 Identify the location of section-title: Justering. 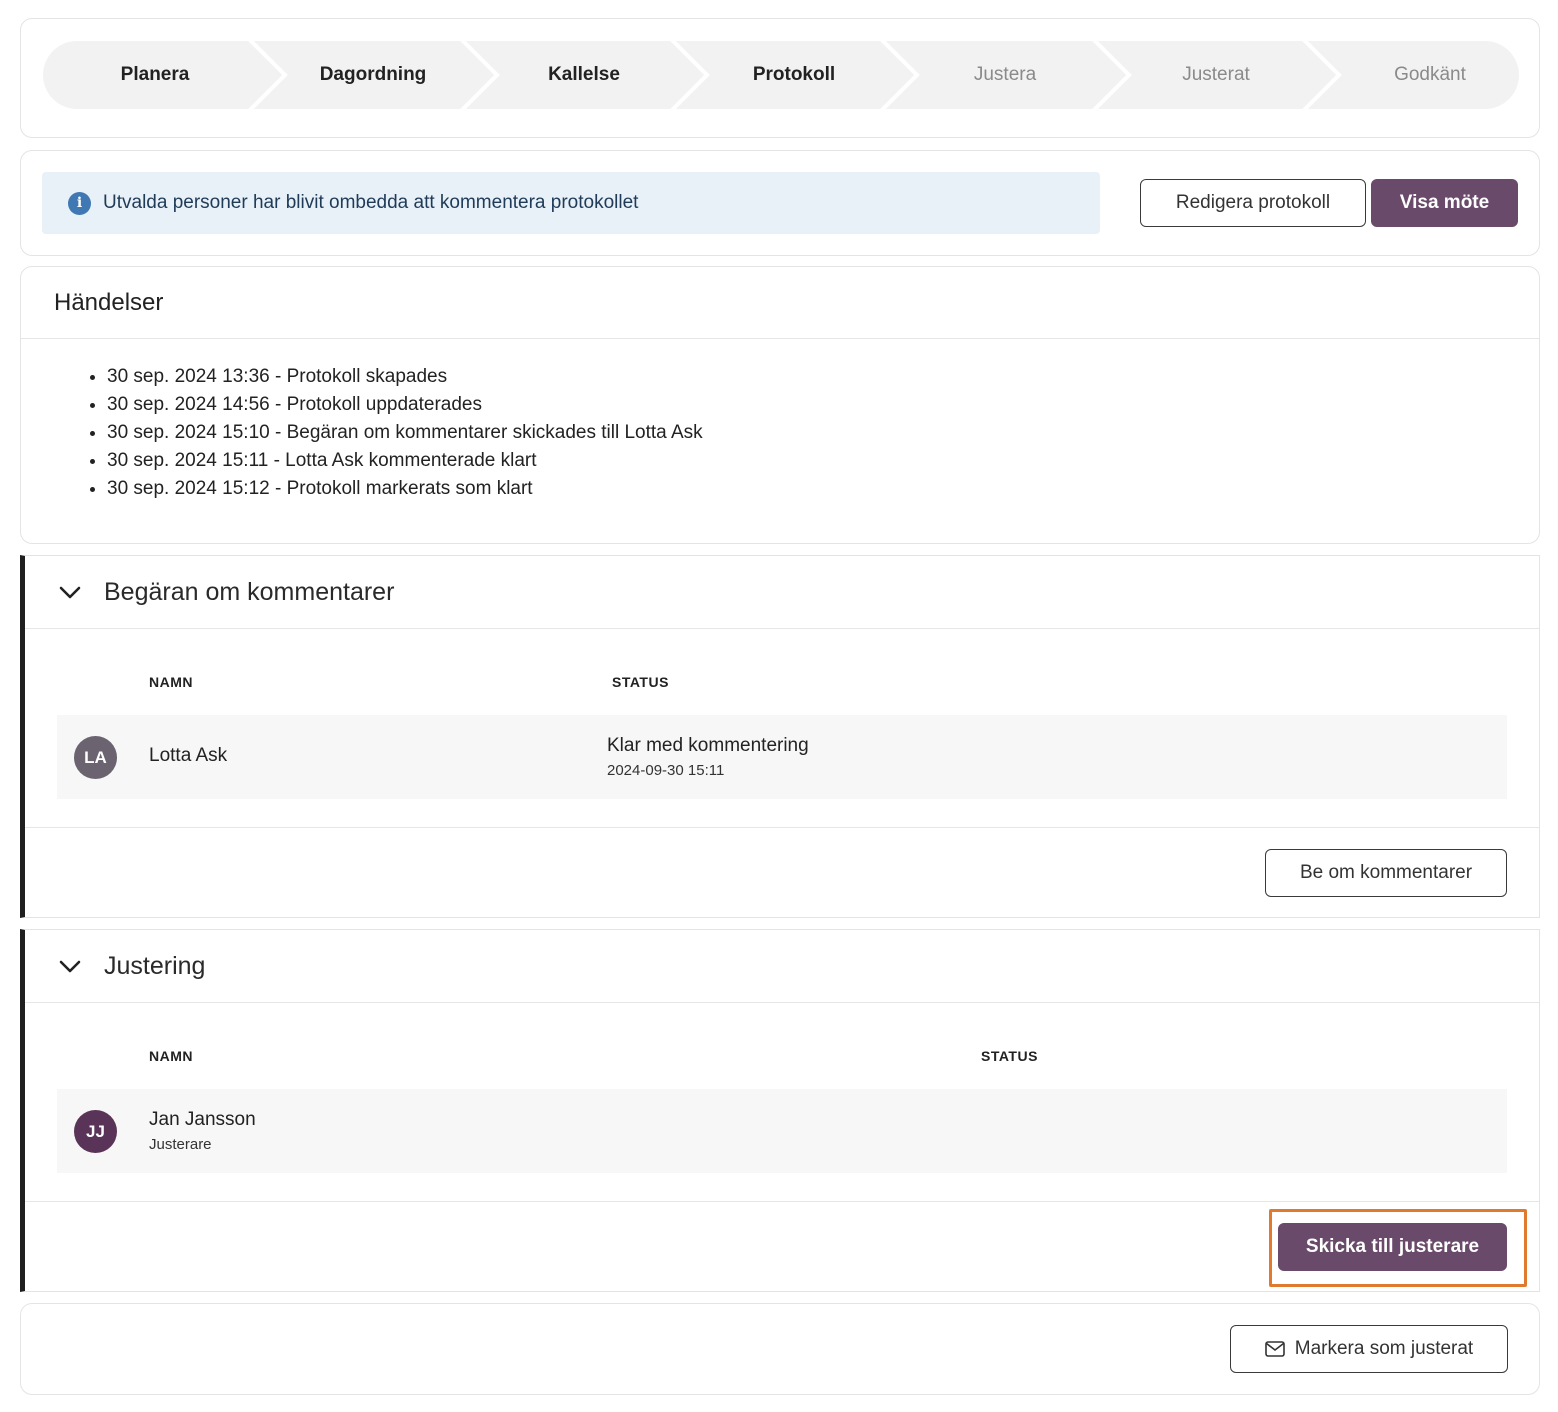
(155, 965).